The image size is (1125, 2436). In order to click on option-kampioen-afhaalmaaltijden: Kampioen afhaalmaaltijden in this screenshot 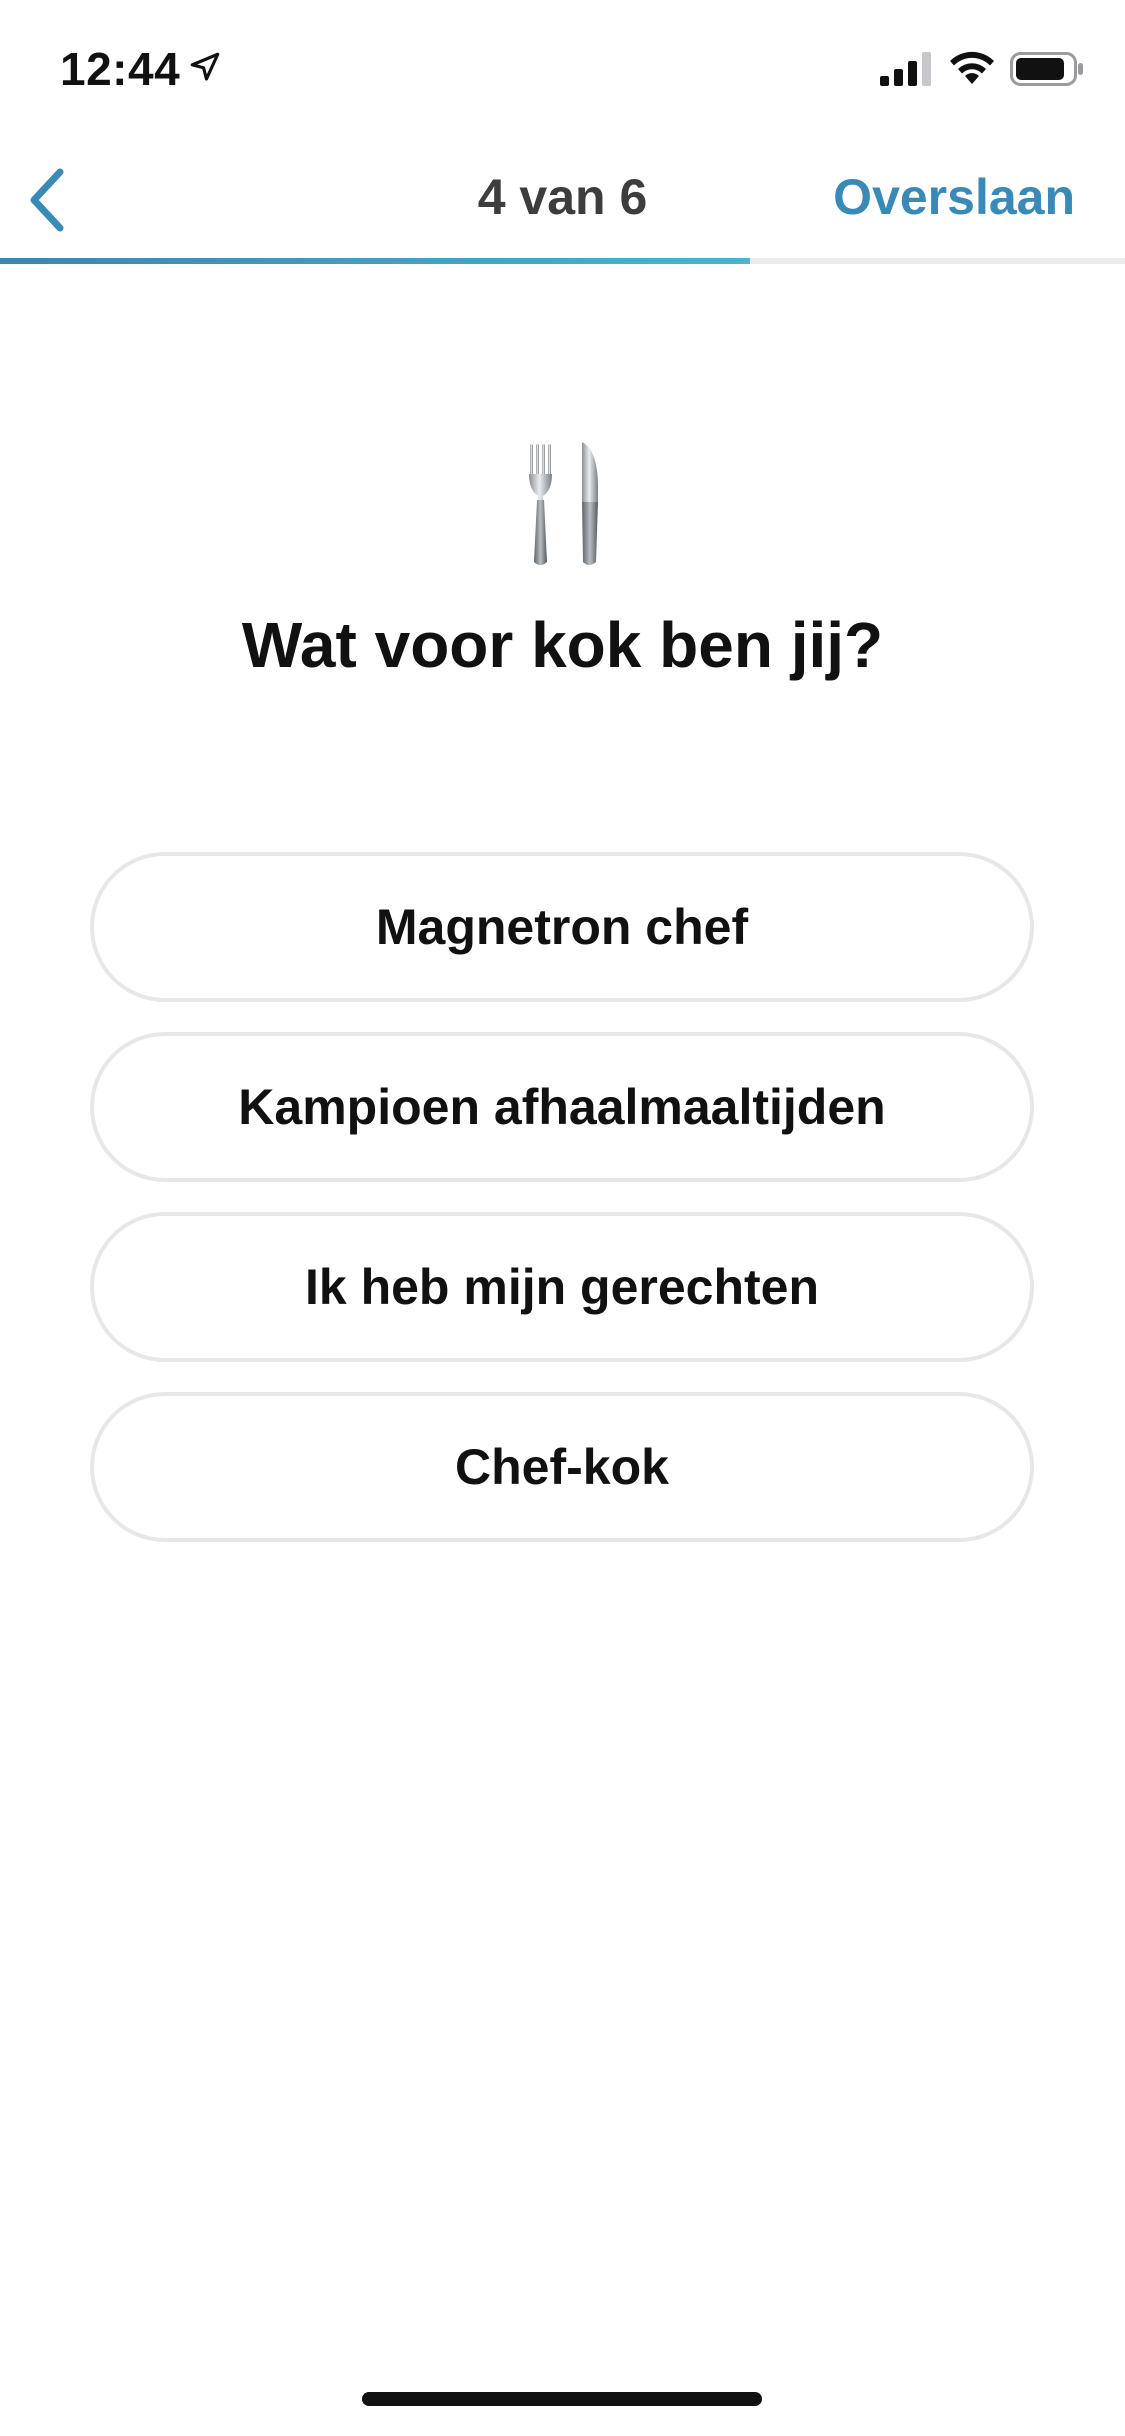, I will do `click(562, 1107)`.